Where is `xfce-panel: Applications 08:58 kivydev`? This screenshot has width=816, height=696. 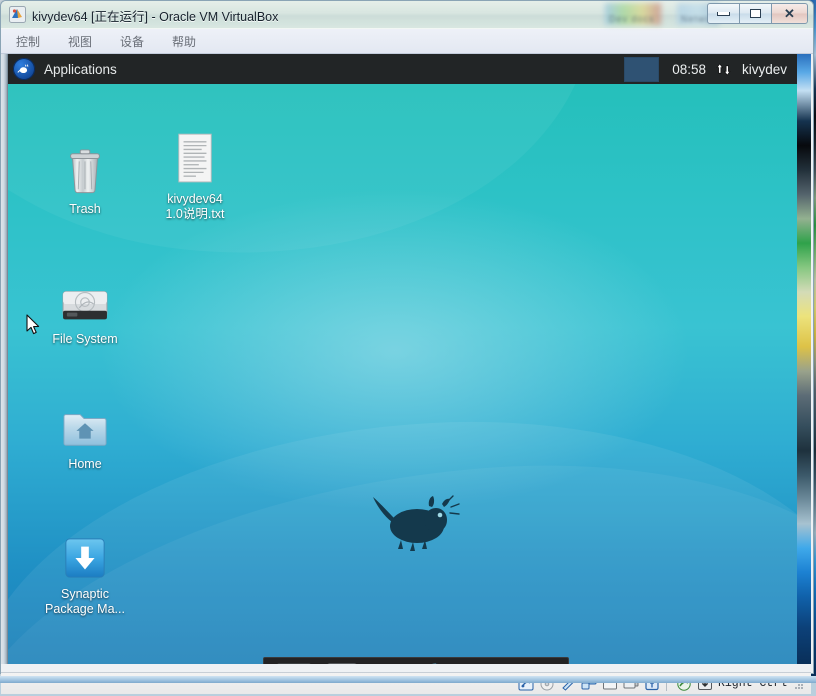
xfce-panel: Applications 08:58 kivydev is located at coordinates (402, 69).